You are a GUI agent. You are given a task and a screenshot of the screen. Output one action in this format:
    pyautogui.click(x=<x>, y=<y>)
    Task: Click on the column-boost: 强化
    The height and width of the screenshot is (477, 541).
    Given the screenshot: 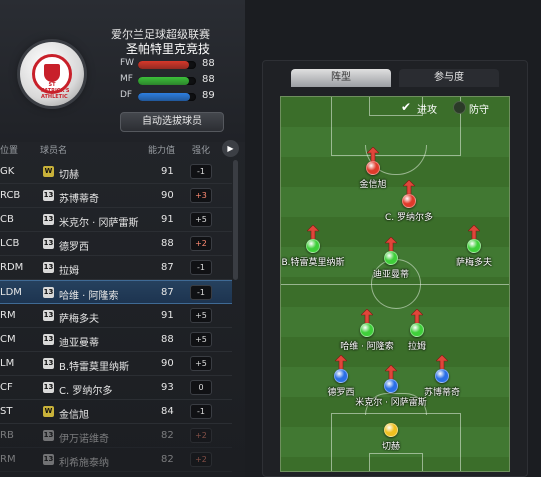 What is the action you would take?
    pyautogui.click(x=201, y=149)
    